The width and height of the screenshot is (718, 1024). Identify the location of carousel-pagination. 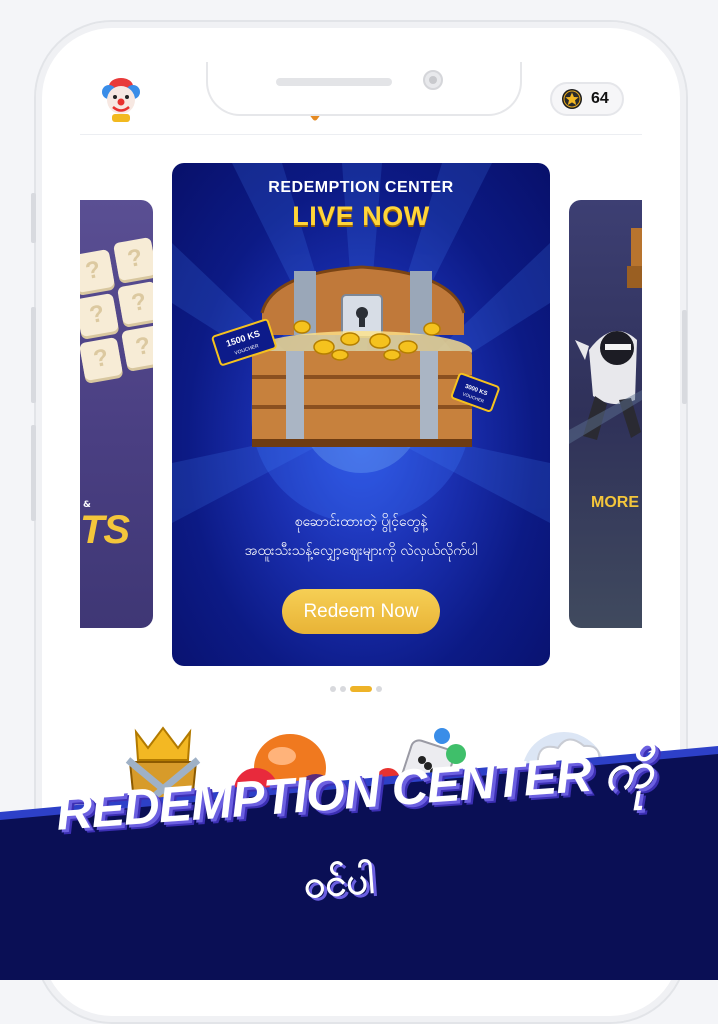
(356, 689).